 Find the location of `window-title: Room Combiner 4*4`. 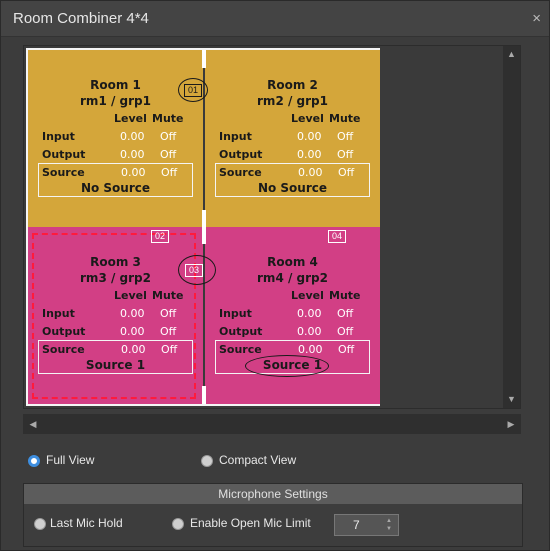

window-title: Room Combiner 4*4 is located at coordinates (81, 18).